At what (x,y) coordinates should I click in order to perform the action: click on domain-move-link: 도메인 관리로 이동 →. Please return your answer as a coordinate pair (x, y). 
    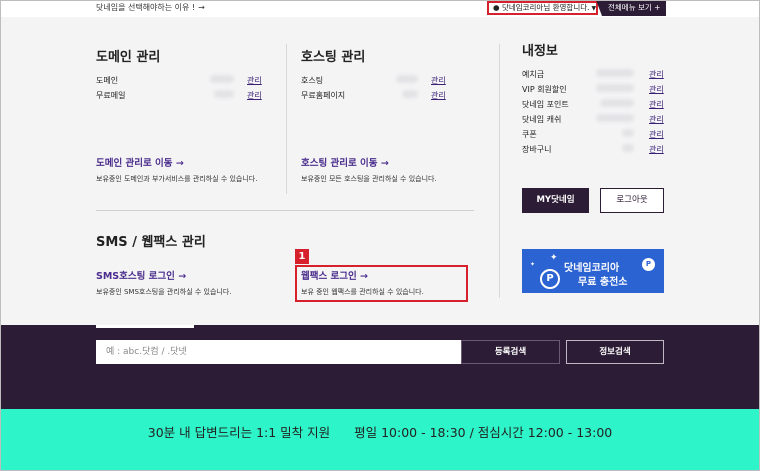
    Looking at the image, I should click on (140, 162).